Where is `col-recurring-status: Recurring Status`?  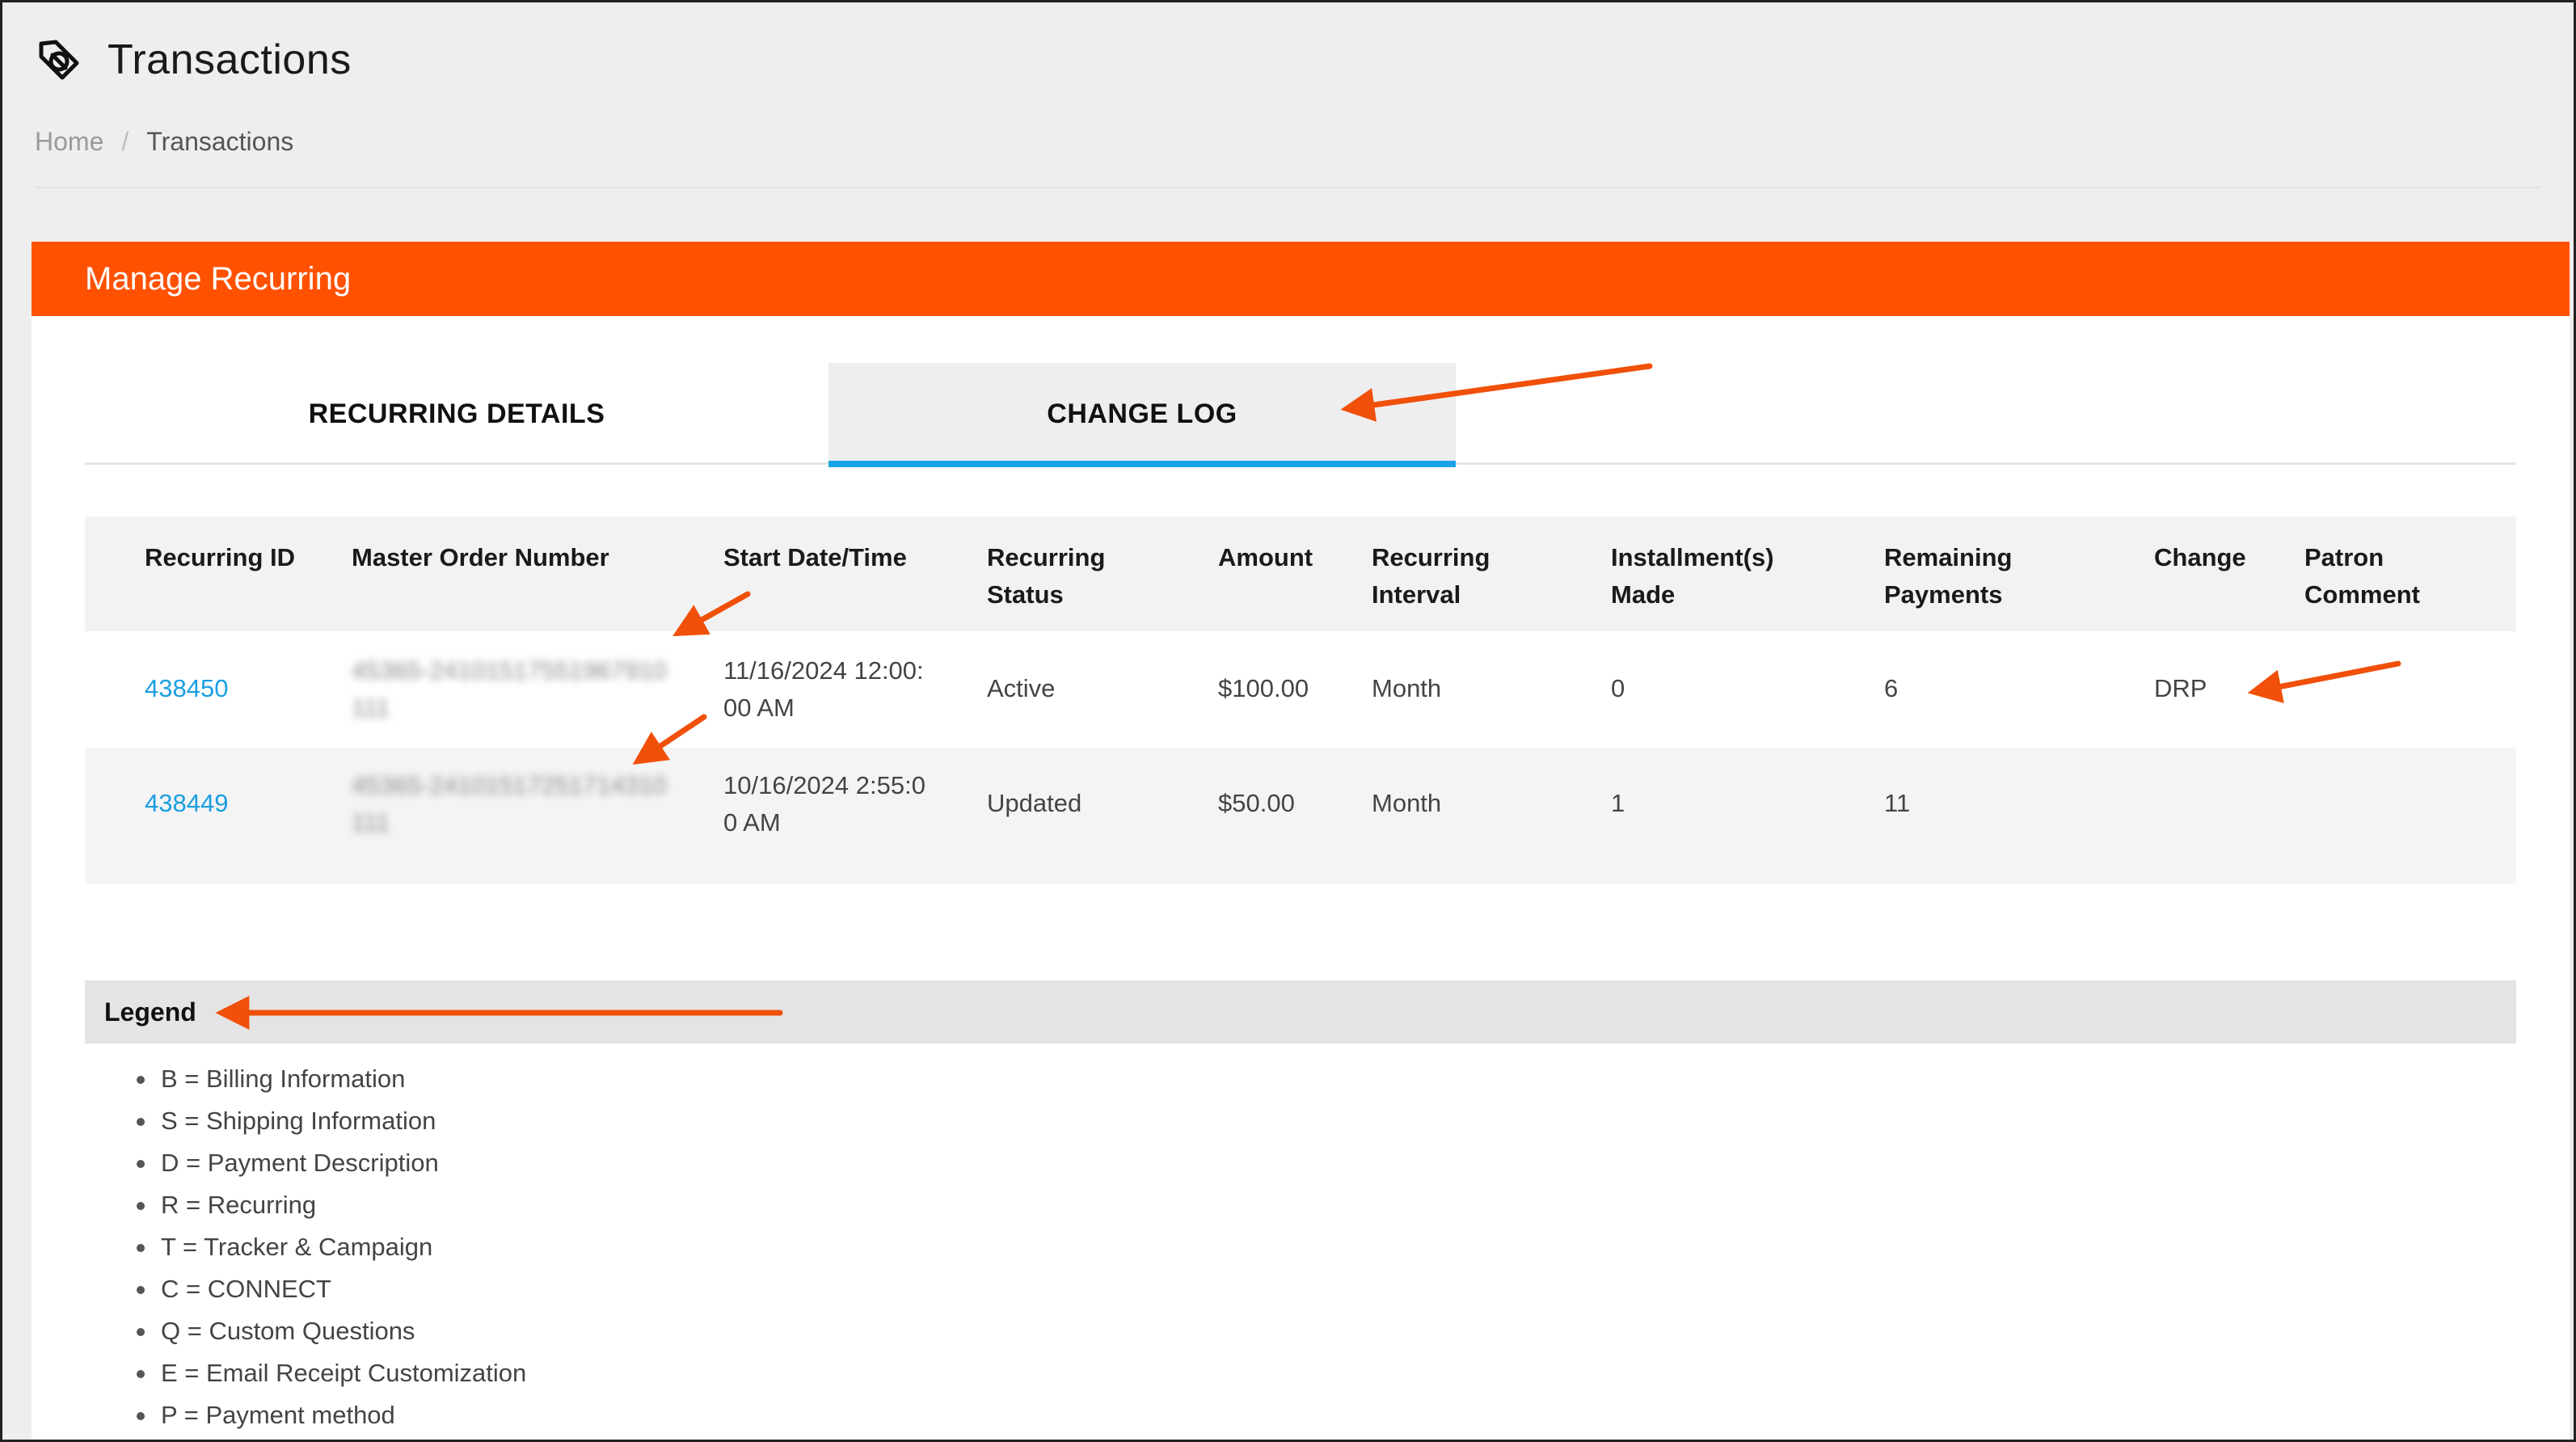 col-recurring-status: Recurring Status is located at coordinates (1046, 576).